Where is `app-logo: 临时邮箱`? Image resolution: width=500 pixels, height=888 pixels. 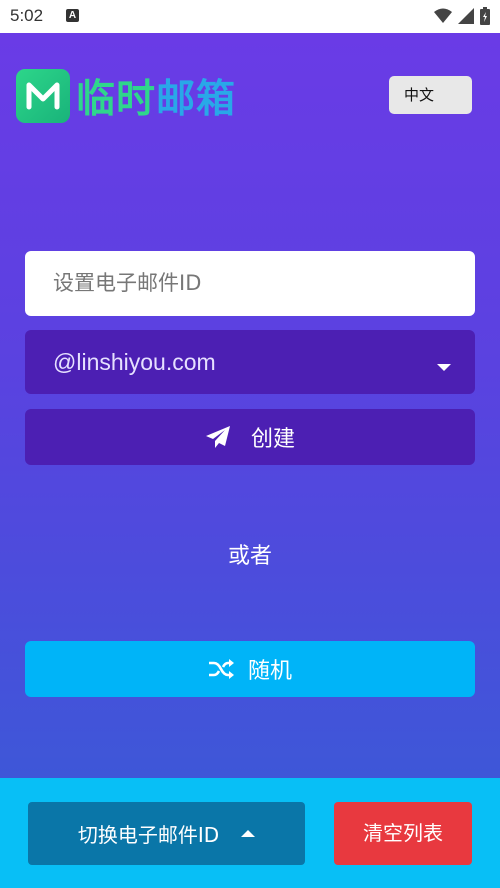
app-logo: 临时邮箱 is located at coordinates (126, 96).